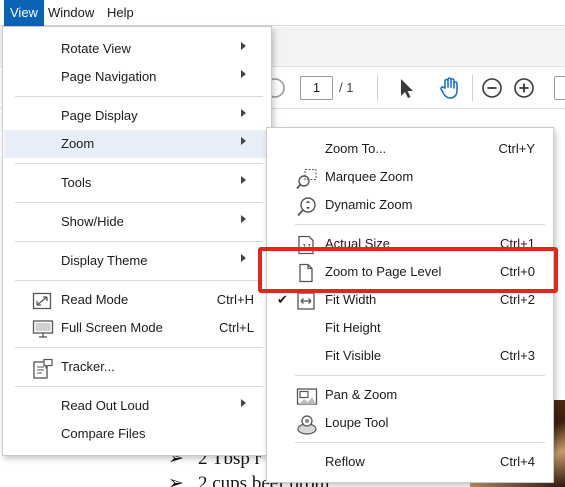  Describe the element at coordinates (137, 300) in the screenshot. I see `menu-item-read-mode: Read Mode Ctrl+H` at that location.